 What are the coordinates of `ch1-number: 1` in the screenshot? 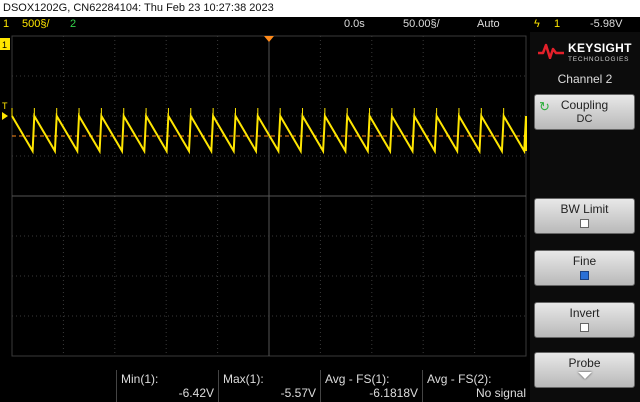 It's located at (6, 24).